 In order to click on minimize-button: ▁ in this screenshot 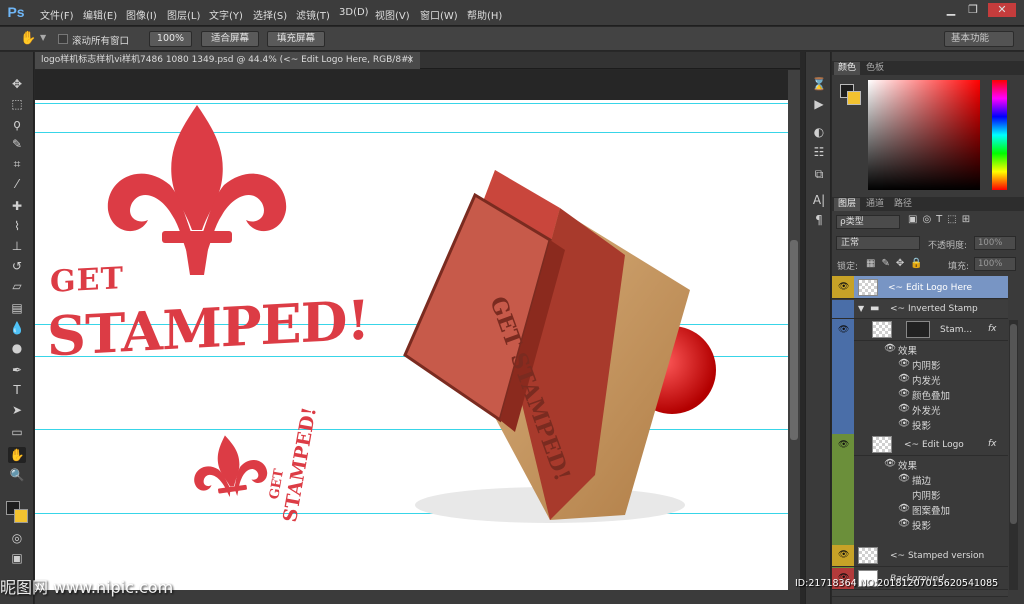, I will do `click(951, 10)`.